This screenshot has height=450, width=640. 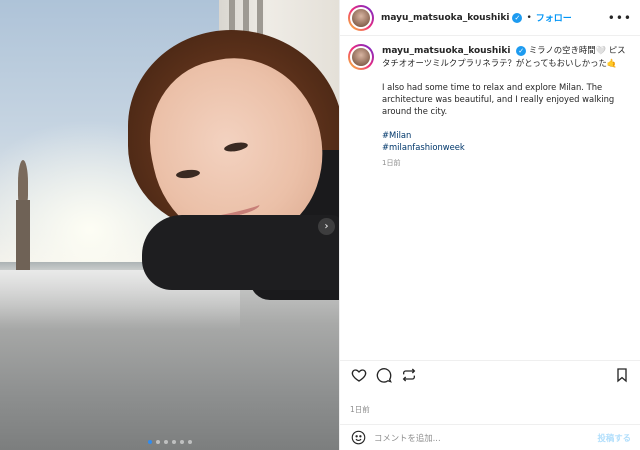 I want to click on action-bar, so click(x=490, y=374).